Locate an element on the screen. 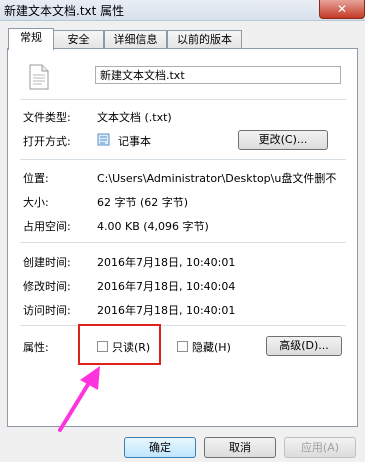 The height and width of the screenshot is (462, 365). close-button: ✕ is located at coordinates (342, 9).